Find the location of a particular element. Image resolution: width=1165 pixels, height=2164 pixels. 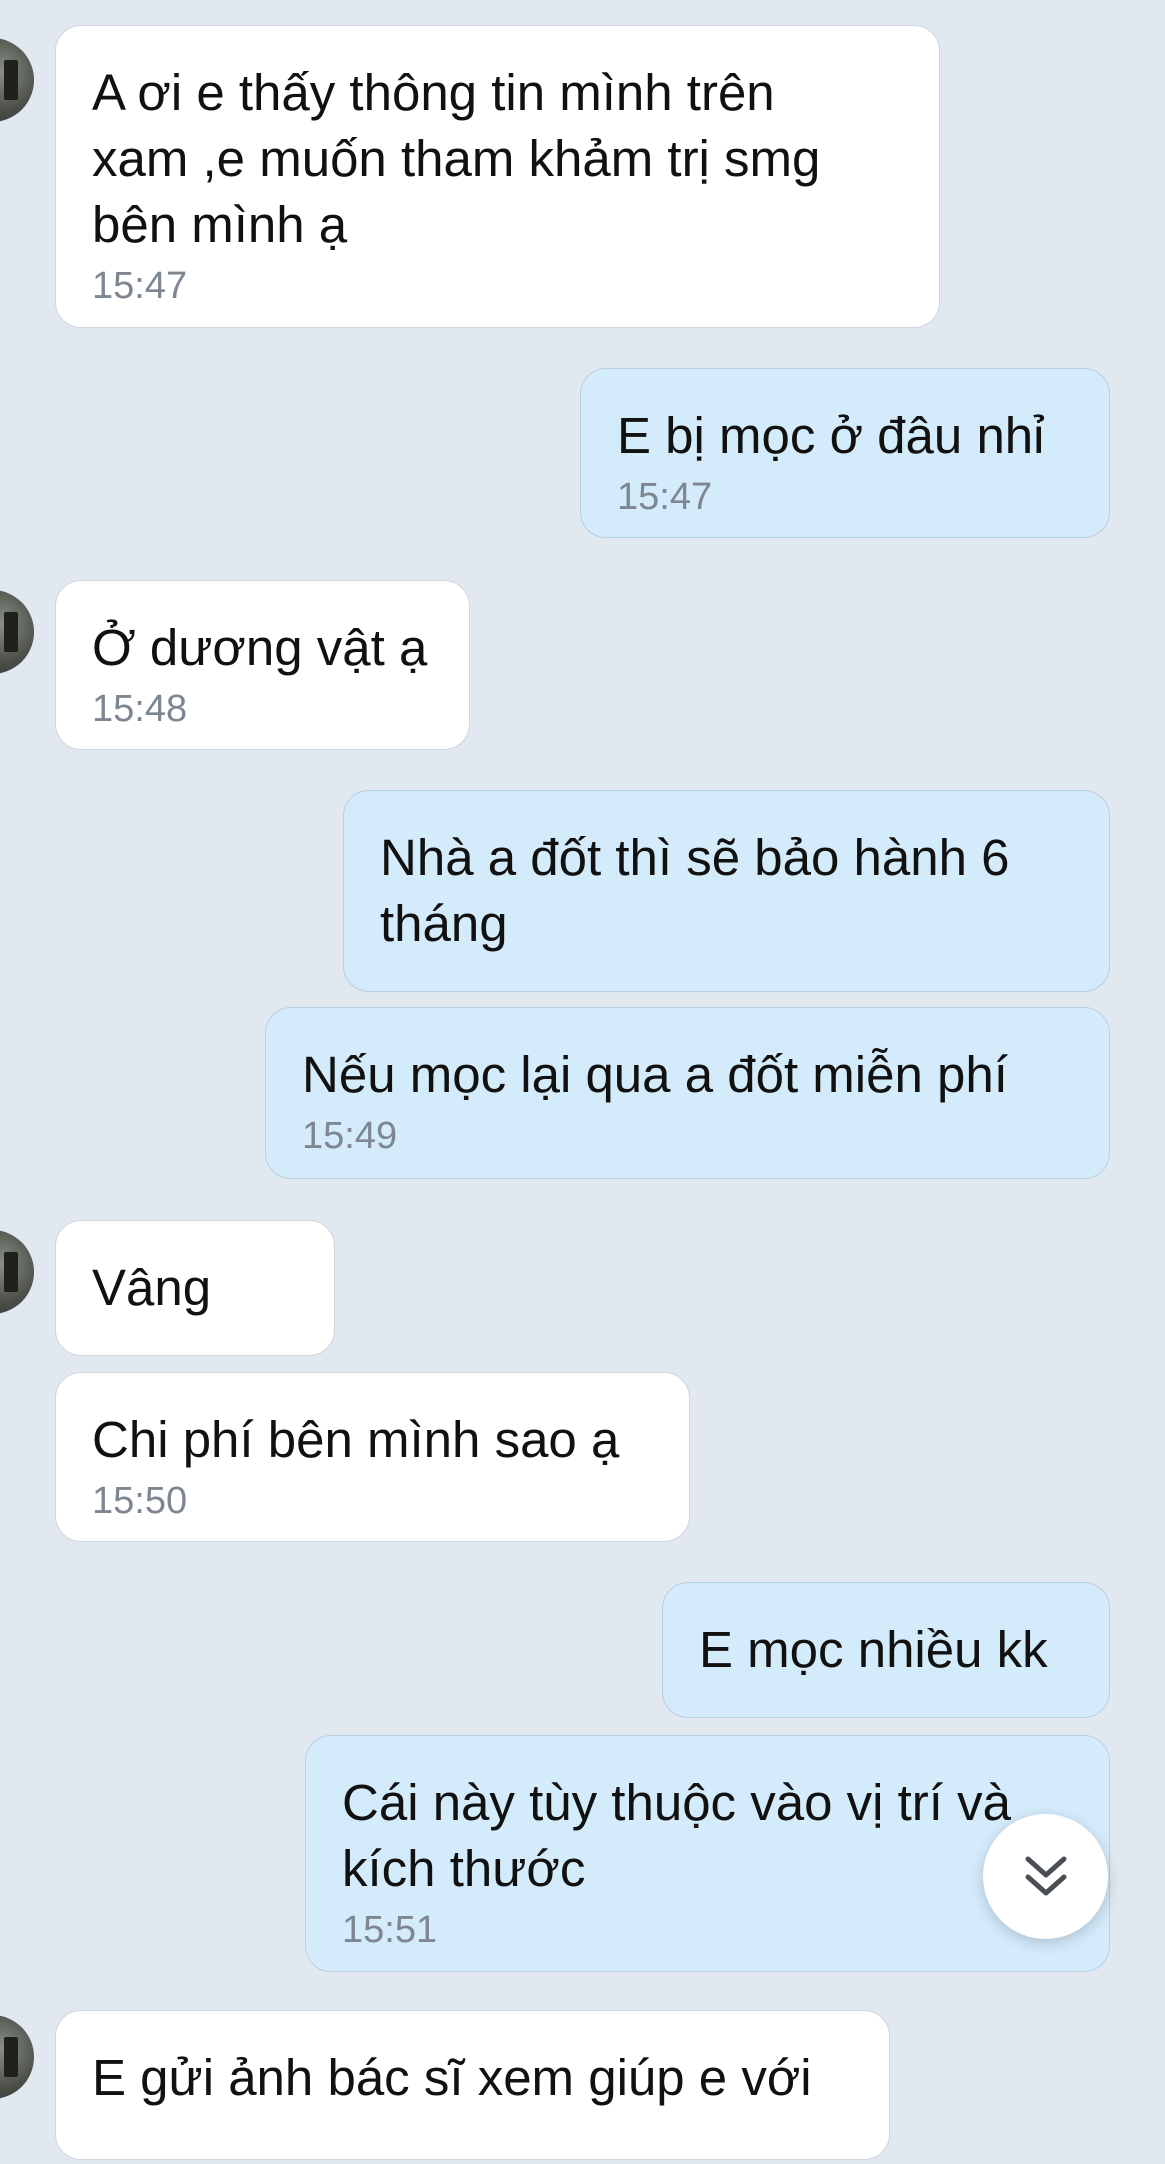

message-bubble-outgoing: E mọc nhiều kk is located at coordinates (886, 1650).